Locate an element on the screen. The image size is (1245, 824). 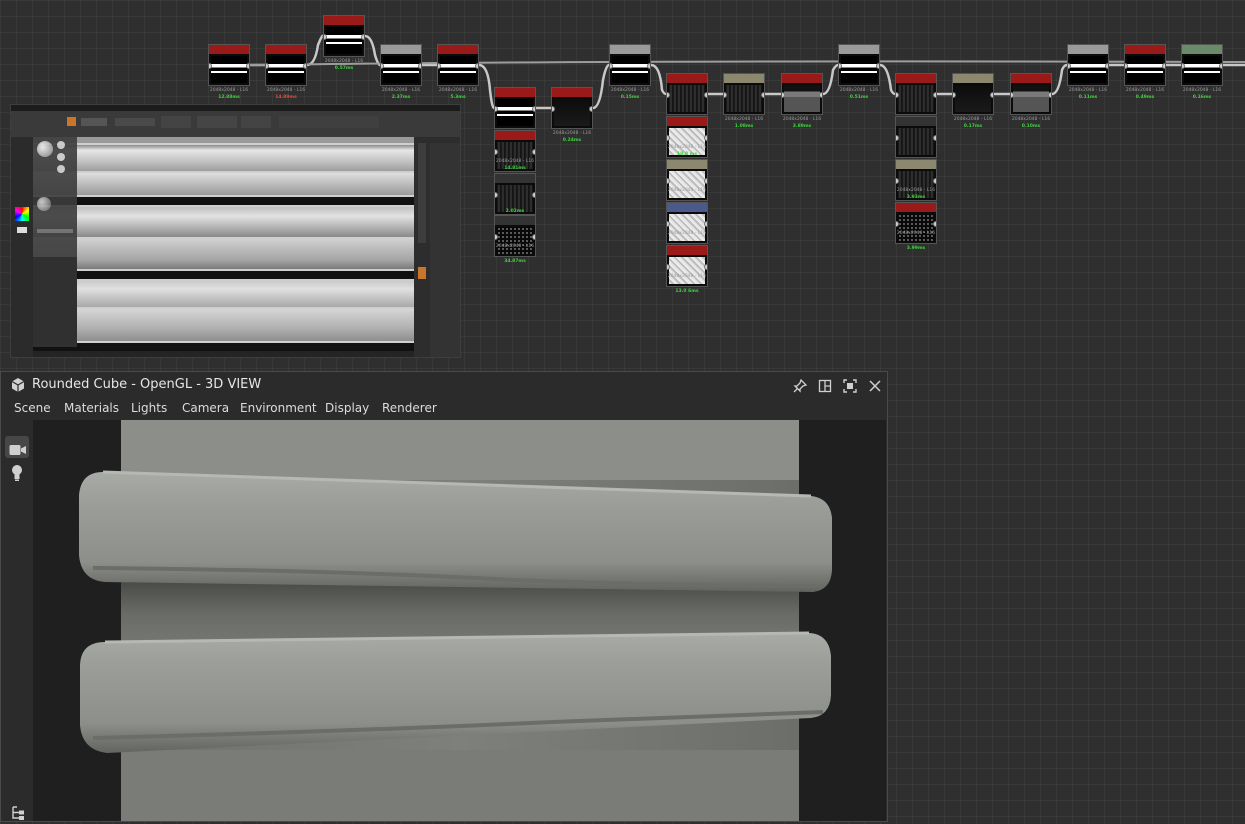
node-time-label: 2.37ms is located at coordinates (401, 97).